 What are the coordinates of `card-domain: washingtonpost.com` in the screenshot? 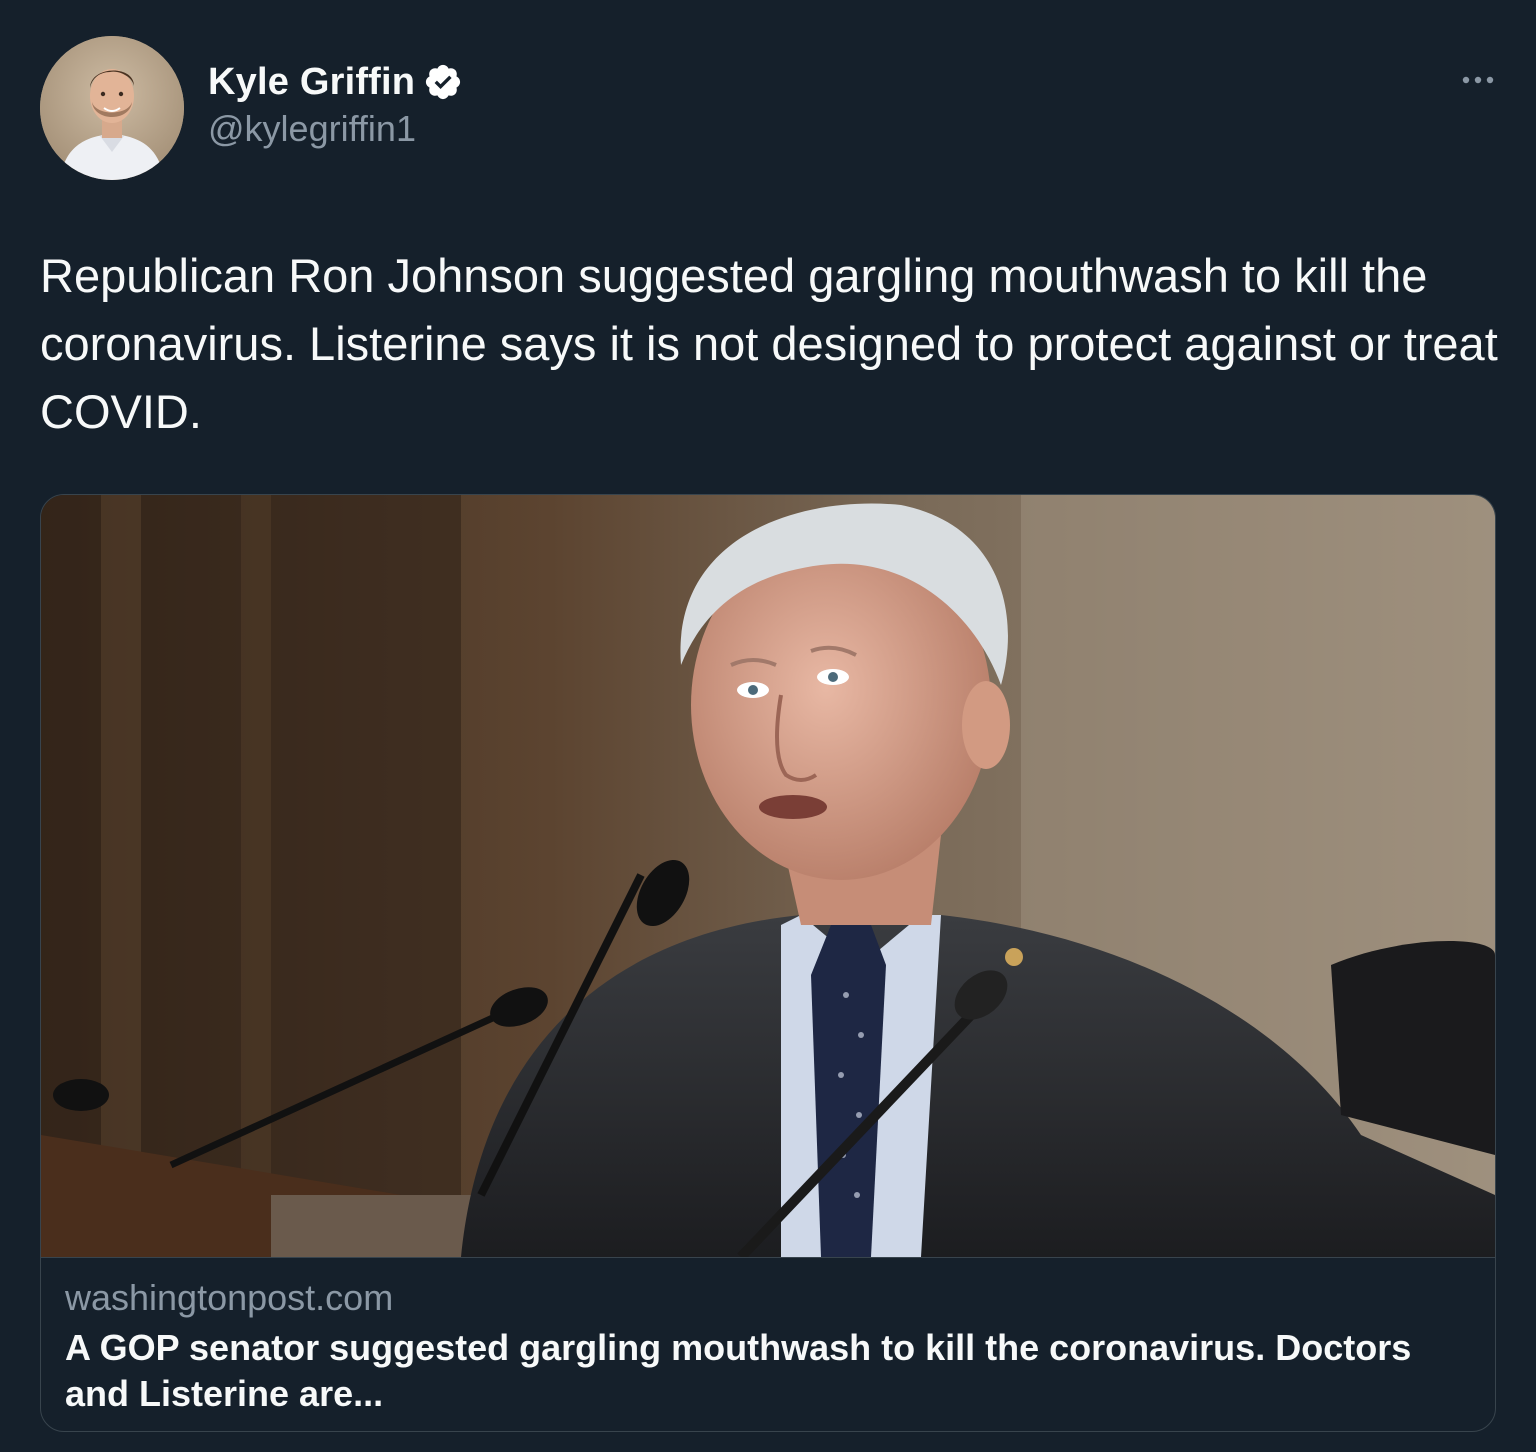 It's located at (229, 1297).